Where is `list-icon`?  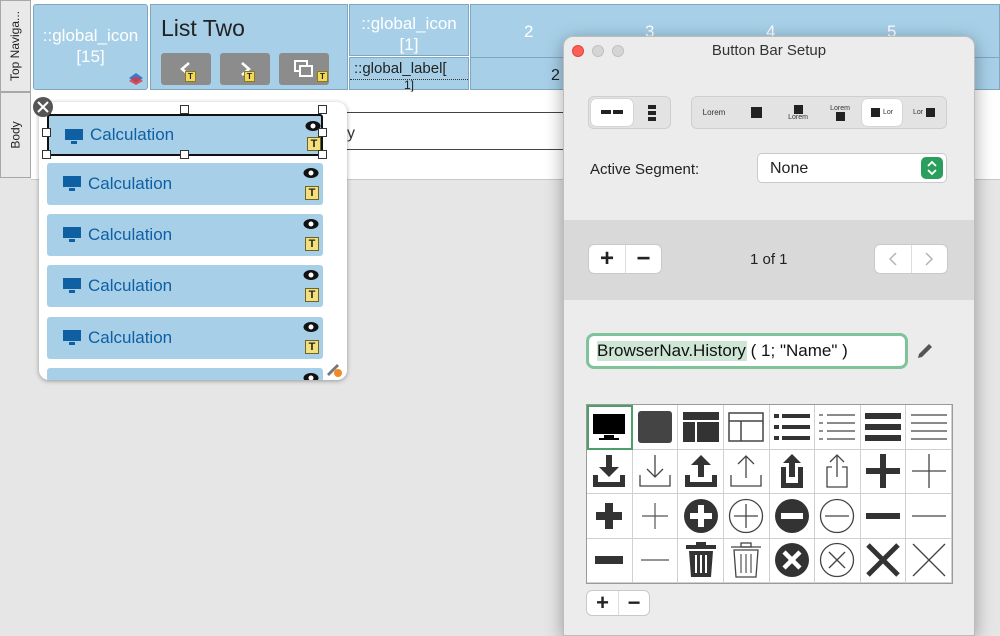
list-icon is located at coordinates (792, 427).